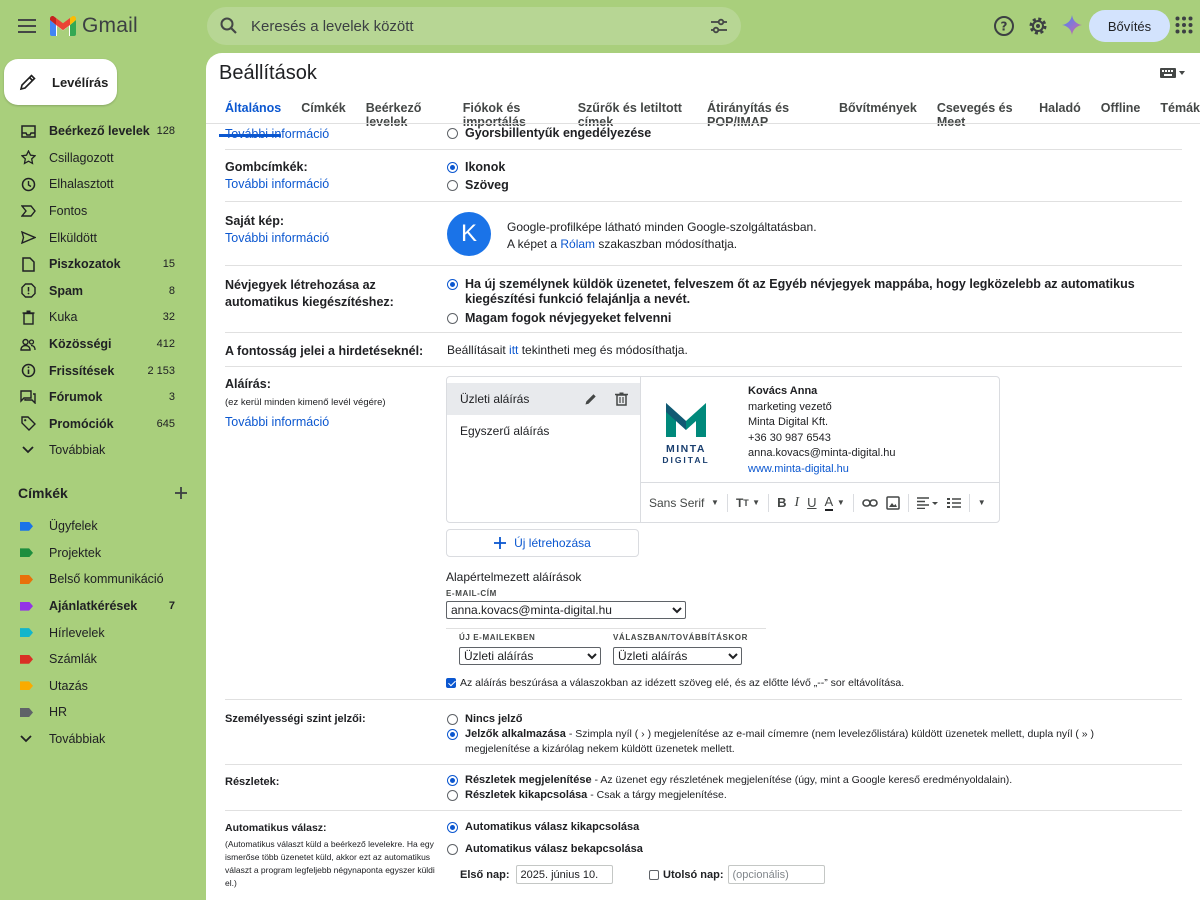 The height and width of the screenshot is (900, 1200). I want to click on gear-icon, so click(1038, 26).